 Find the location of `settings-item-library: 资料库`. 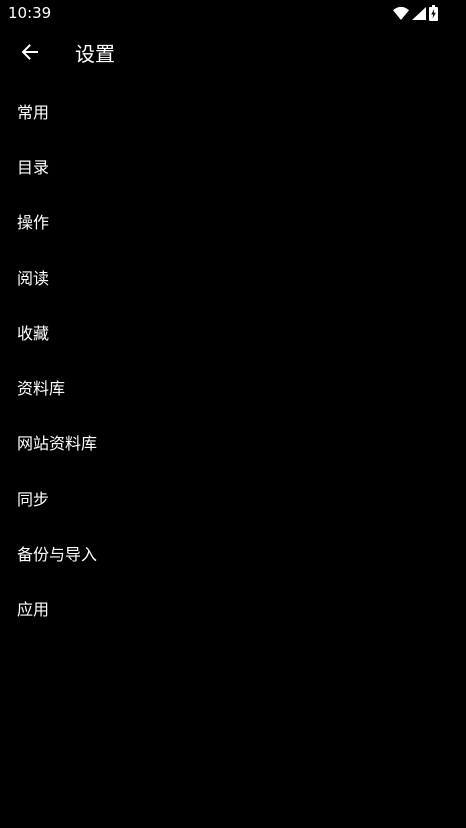

settings-item-library: 资料库 is located at coordinates (233, 386).